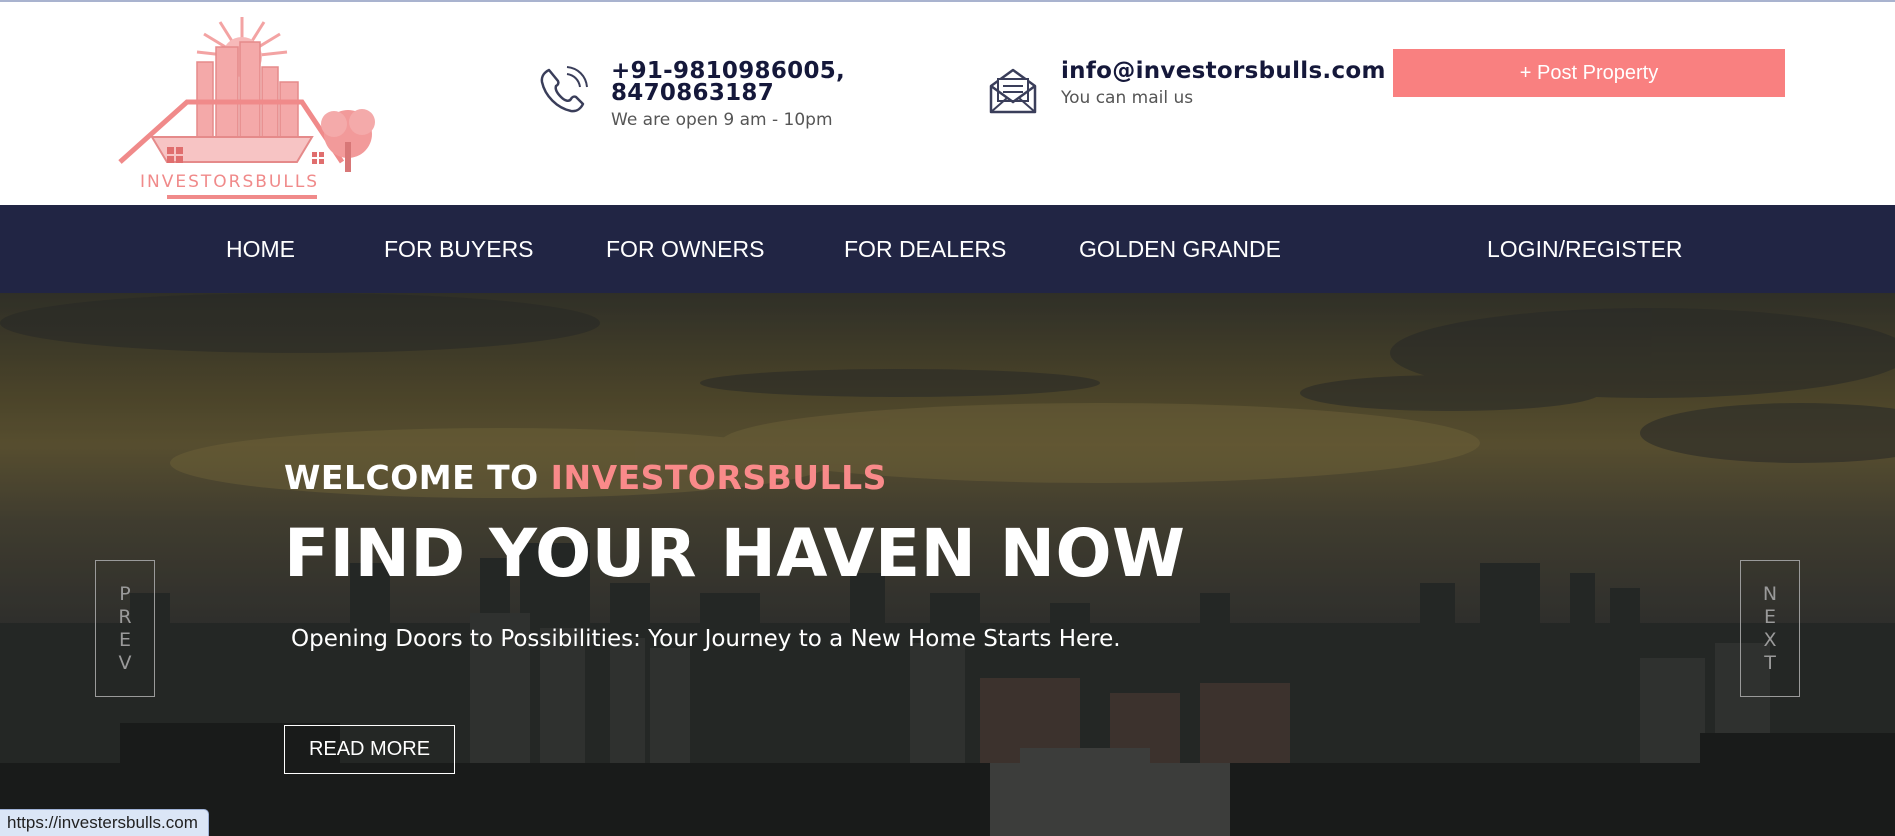 The height and width of the screenshot is (836, 1895). I want to click on phone-icon, so click(563, 90).